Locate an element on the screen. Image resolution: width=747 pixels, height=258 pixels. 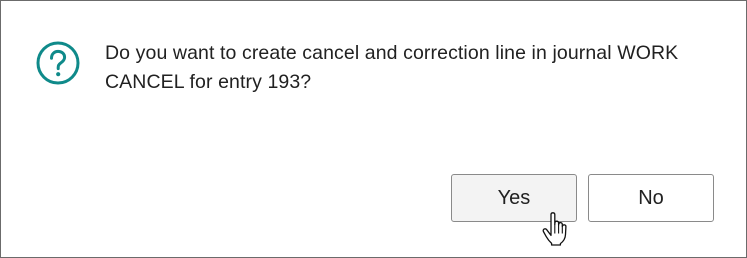
no-button: No is located at coordinates (651, 198).